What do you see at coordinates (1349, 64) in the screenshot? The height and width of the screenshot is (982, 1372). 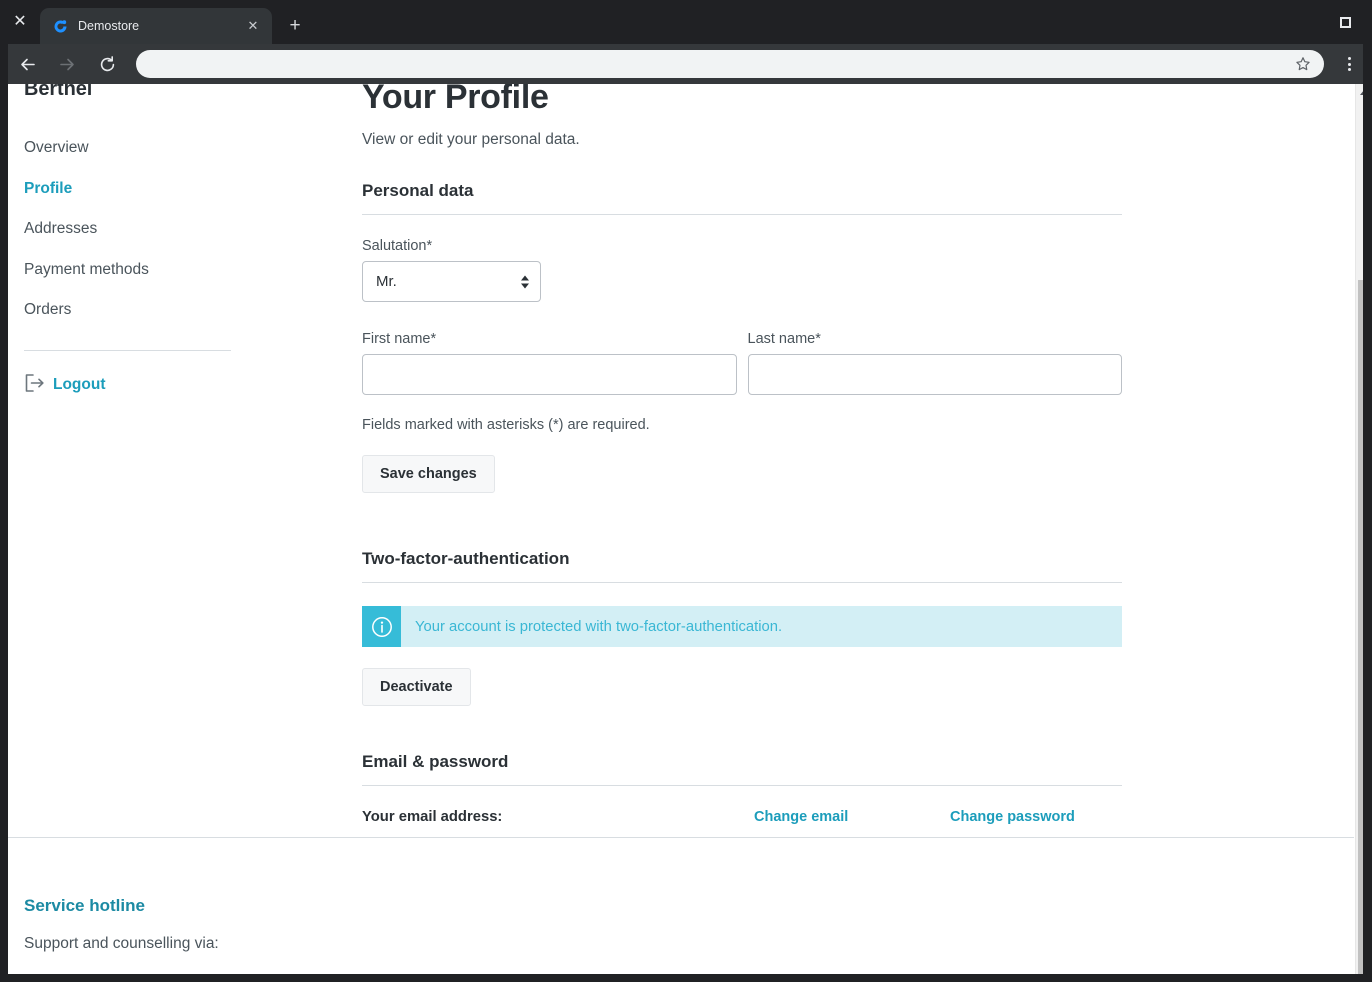 I see `browser-menu-icon` at bounding box center [1349, 64].